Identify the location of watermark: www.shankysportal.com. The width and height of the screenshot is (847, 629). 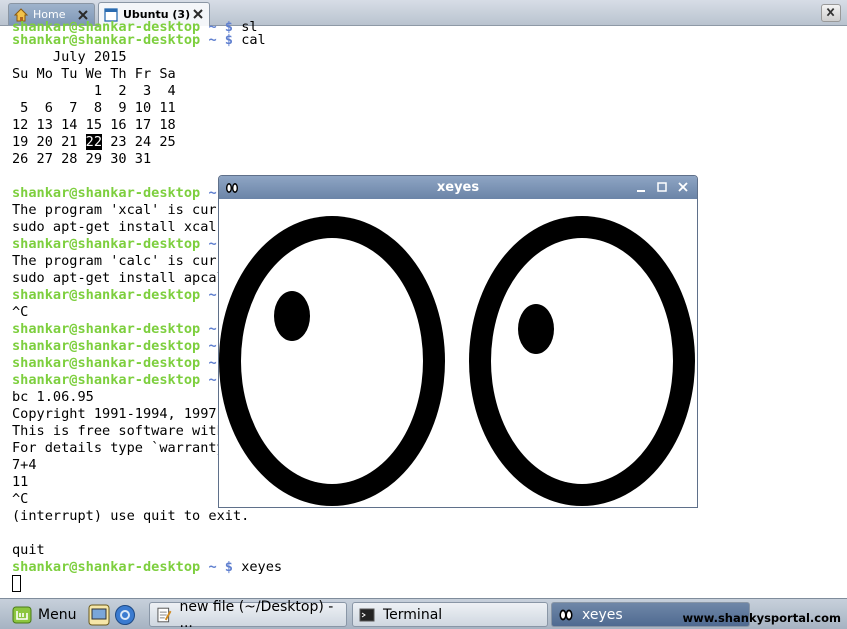
(761, 618).